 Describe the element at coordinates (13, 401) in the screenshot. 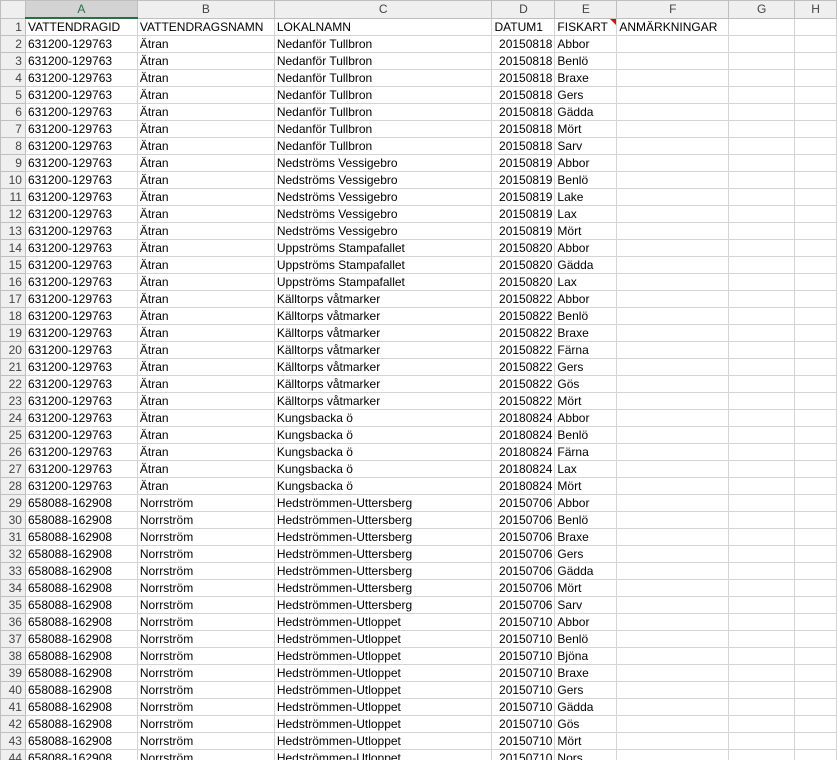

I see `row-header: 23` at that location.